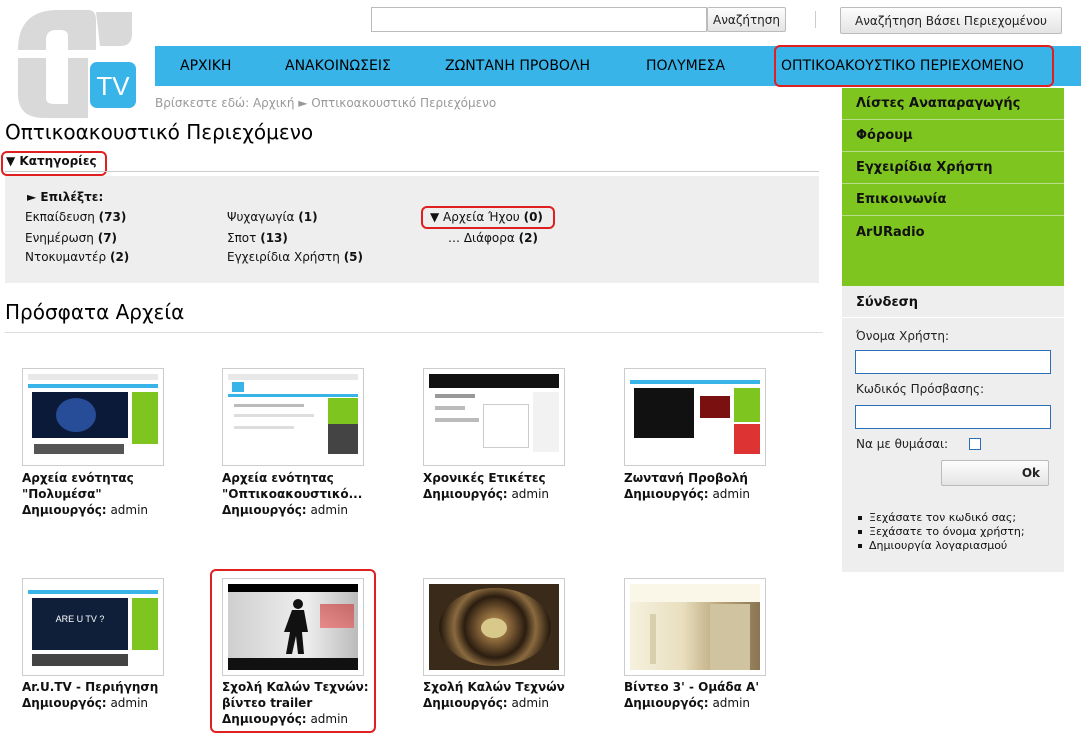  What do you see at coordinates (93, 627) in the screenshot?
I see `file-thumbnail: ARE U TV ?` at bounding box center [93, 627].